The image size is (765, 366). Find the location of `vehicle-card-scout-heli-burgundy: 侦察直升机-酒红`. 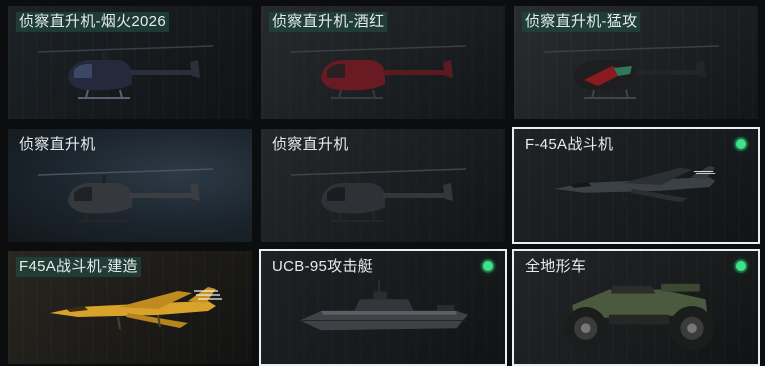

vehicle-card-scout-heli-burgundy: 侦察直升机-酒红 is located at coordinates (383, 62).